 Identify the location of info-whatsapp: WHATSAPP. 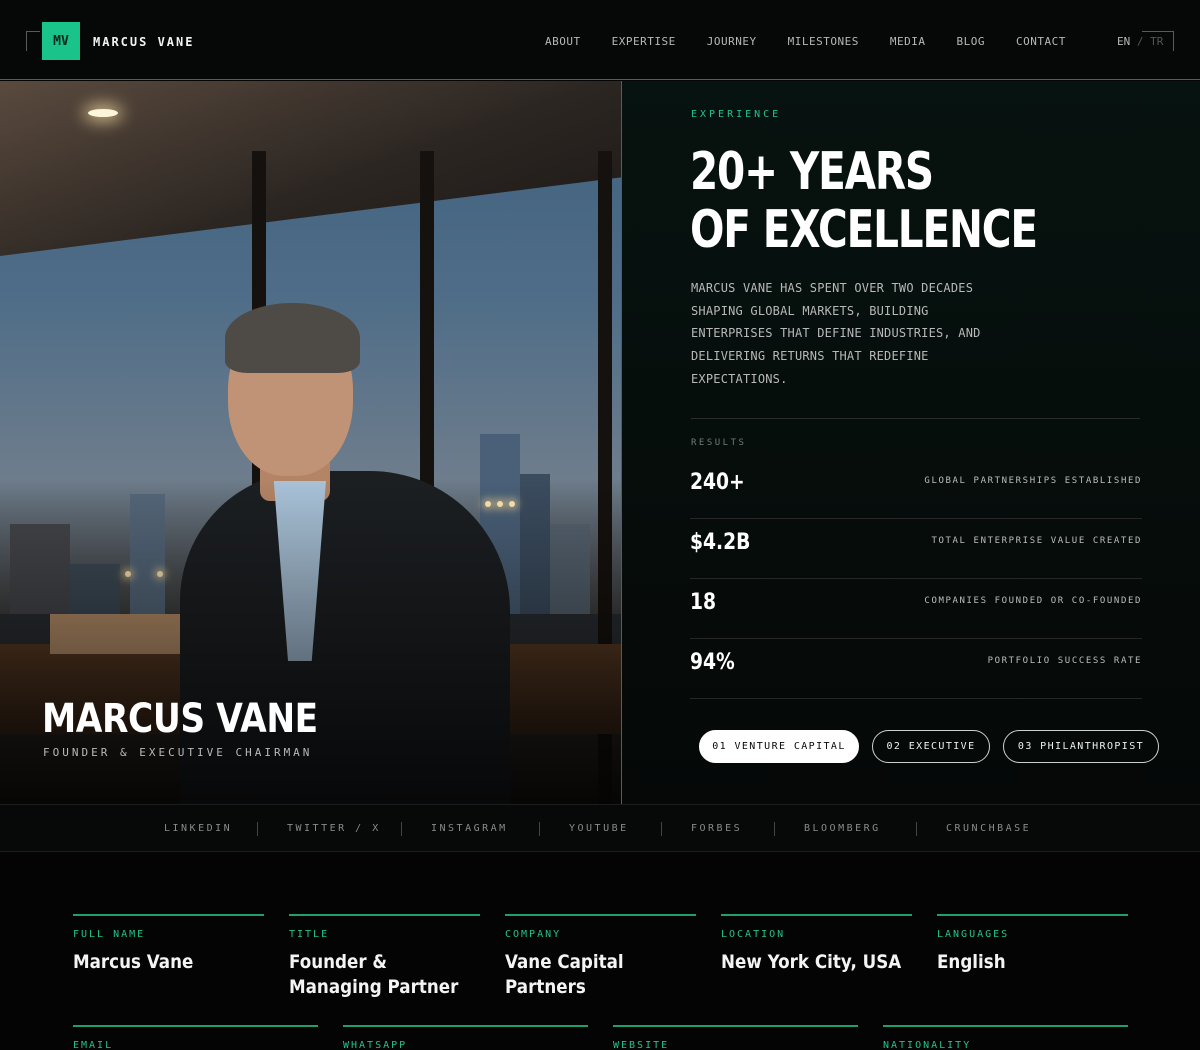
(465, 1037).